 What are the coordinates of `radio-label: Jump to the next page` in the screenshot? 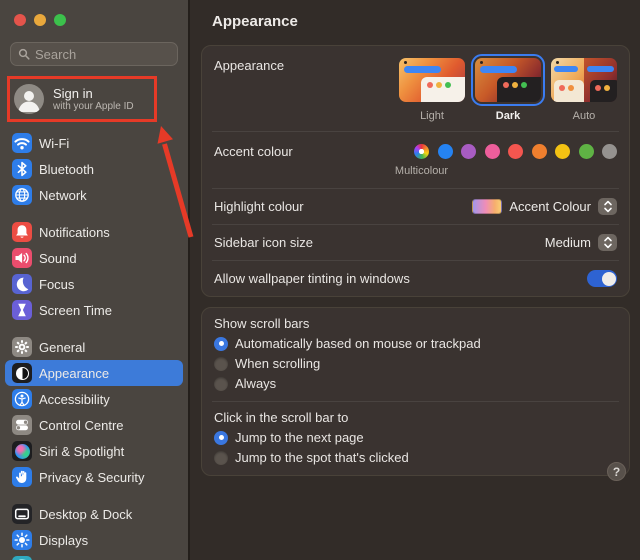 It's located at (299, 437).